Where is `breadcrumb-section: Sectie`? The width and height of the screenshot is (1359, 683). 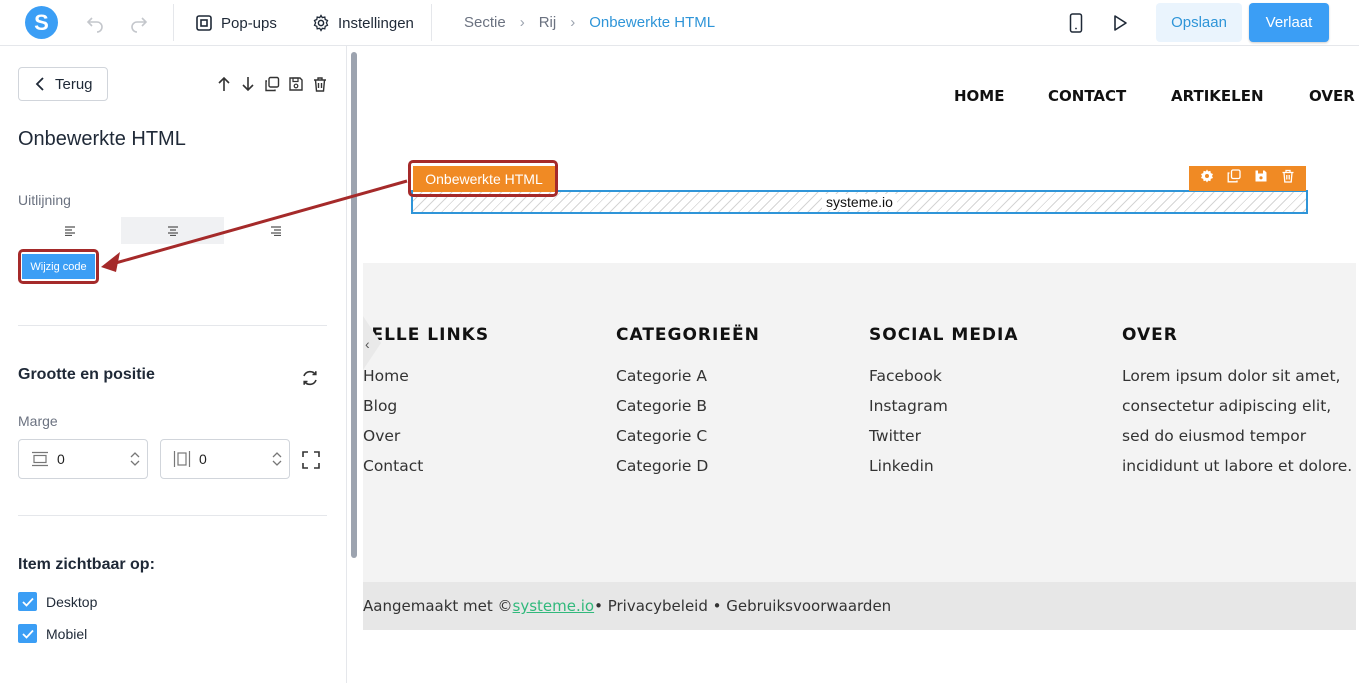
breadcrumb-section: Sectie is located at coordinates (485, 22).